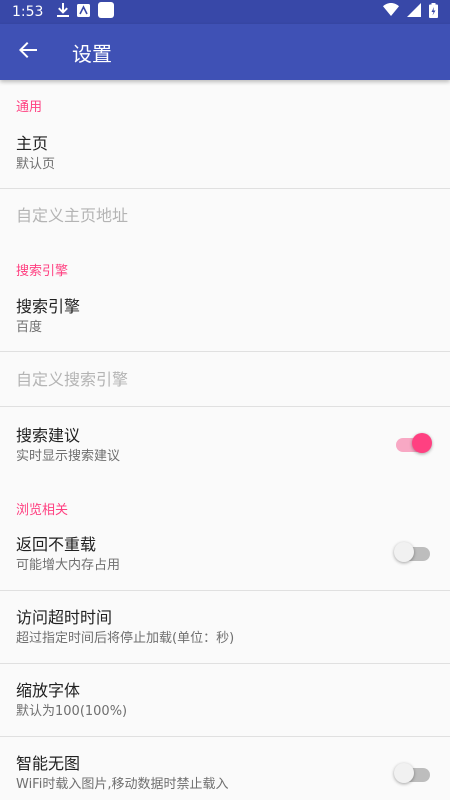 This screenshot has height=800, width=450. Describe the element at coordinates (32, 143) in the screenshot. I see `pref-title: 主页` at that location.